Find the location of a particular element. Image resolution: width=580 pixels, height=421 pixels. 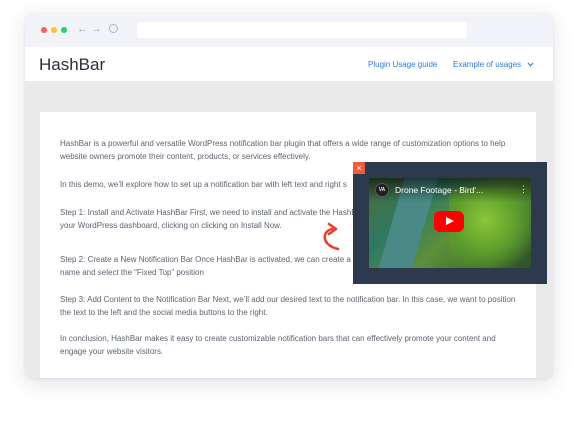

video-title-bar: VA Drone Footage - Bird'... ⋮ is located at coordinates (450, 190).